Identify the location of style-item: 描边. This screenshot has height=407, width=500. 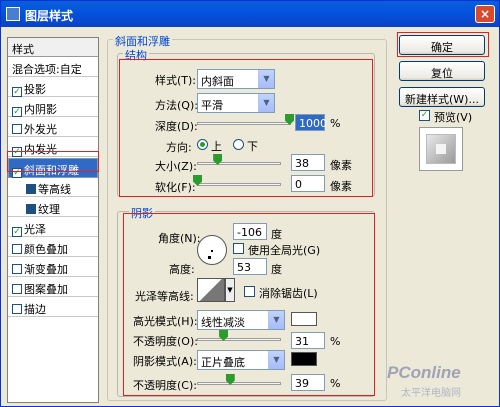
(53, 307).